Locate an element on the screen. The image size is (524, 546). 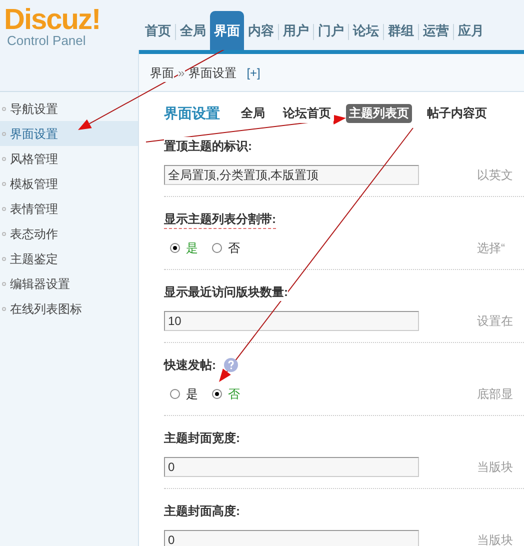
nav-tab: 群组 is located at coordinates (401, 30).